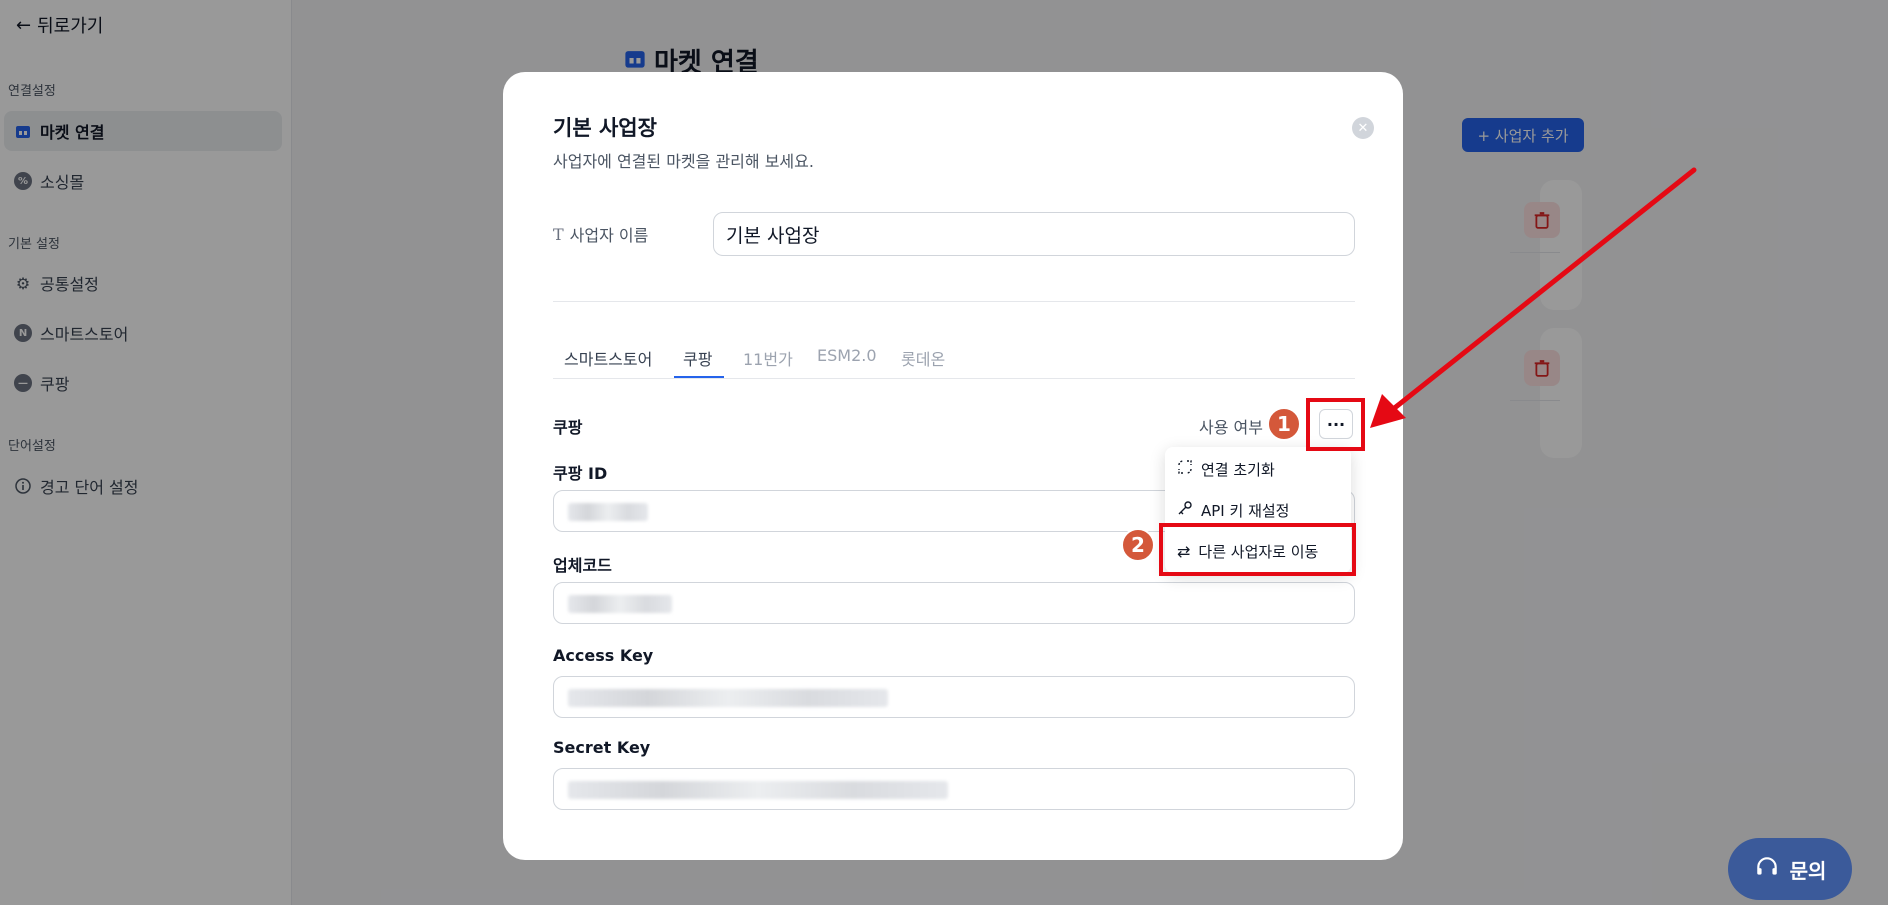 Image resolution: width=1888 pixels, height=905 pixels. What do you see at coordinates (1533, 297) in the screenshot?
I see `annotation-arrow` at bounding box center [1533, 297].